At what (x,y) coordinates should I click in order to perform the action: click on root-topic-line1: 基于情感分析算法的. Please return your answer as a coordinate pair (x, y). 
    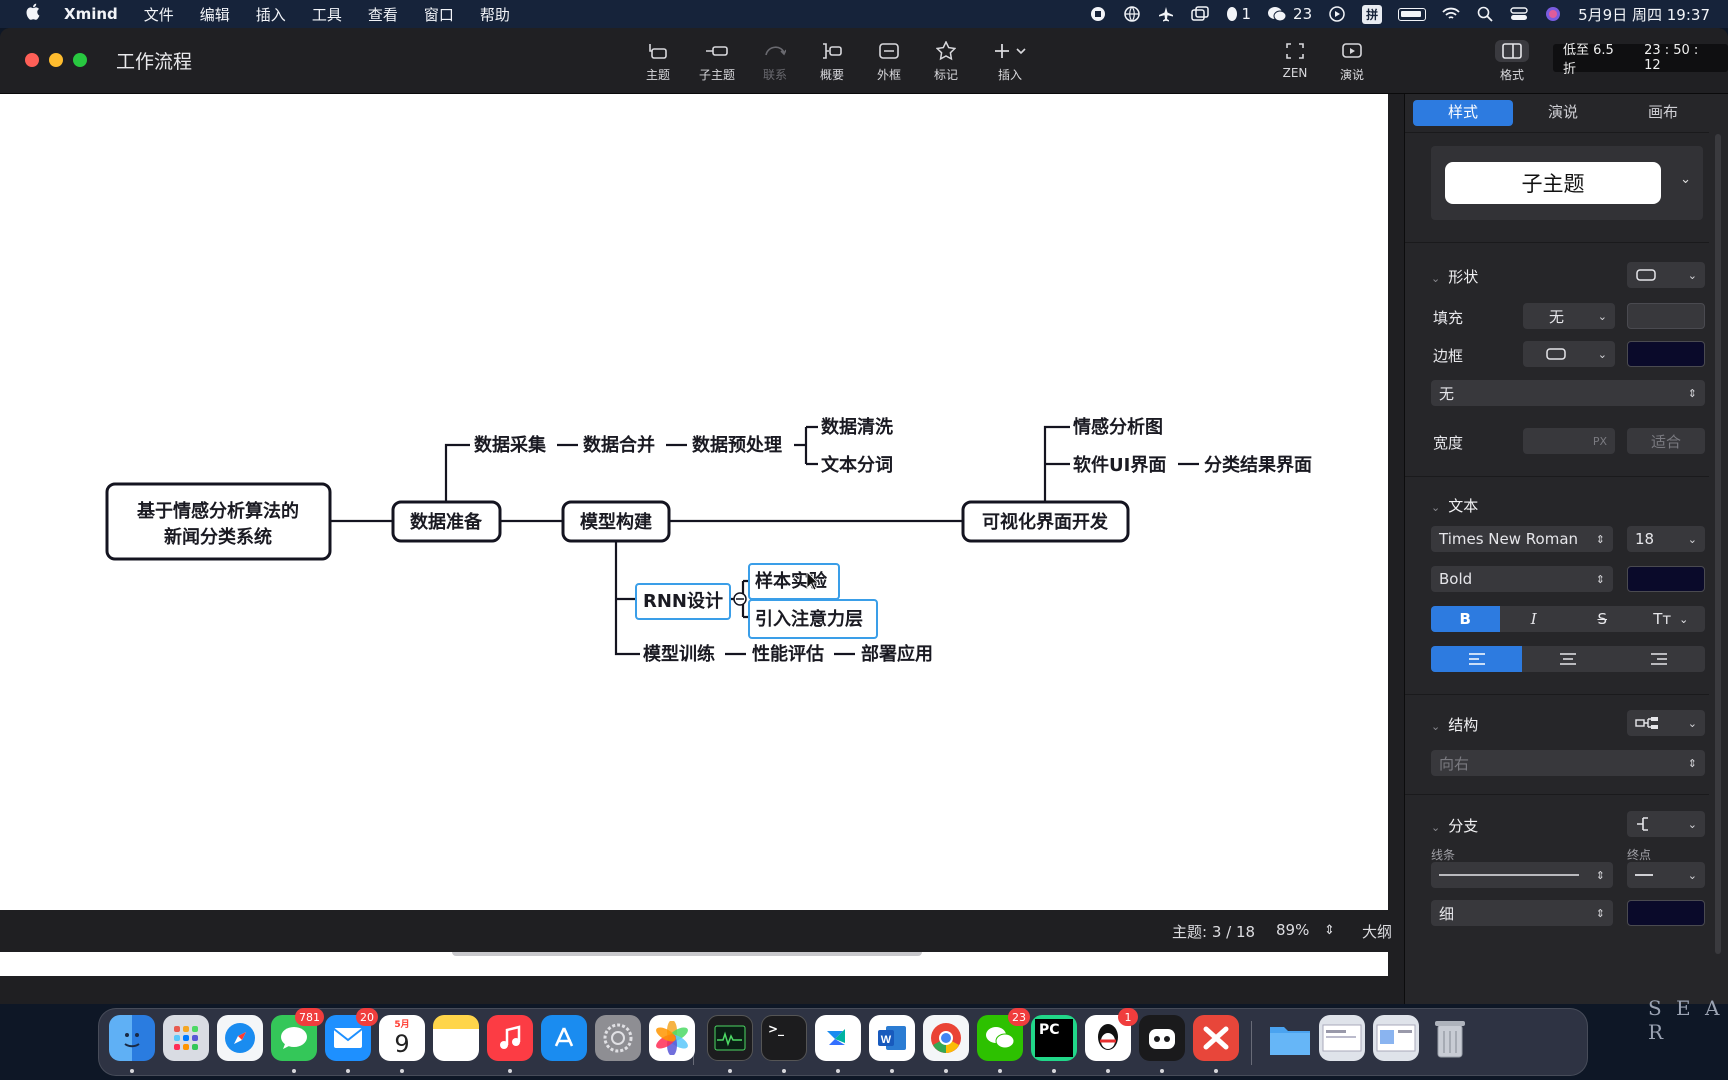
    Looking at the image, I should click on (217, 511).